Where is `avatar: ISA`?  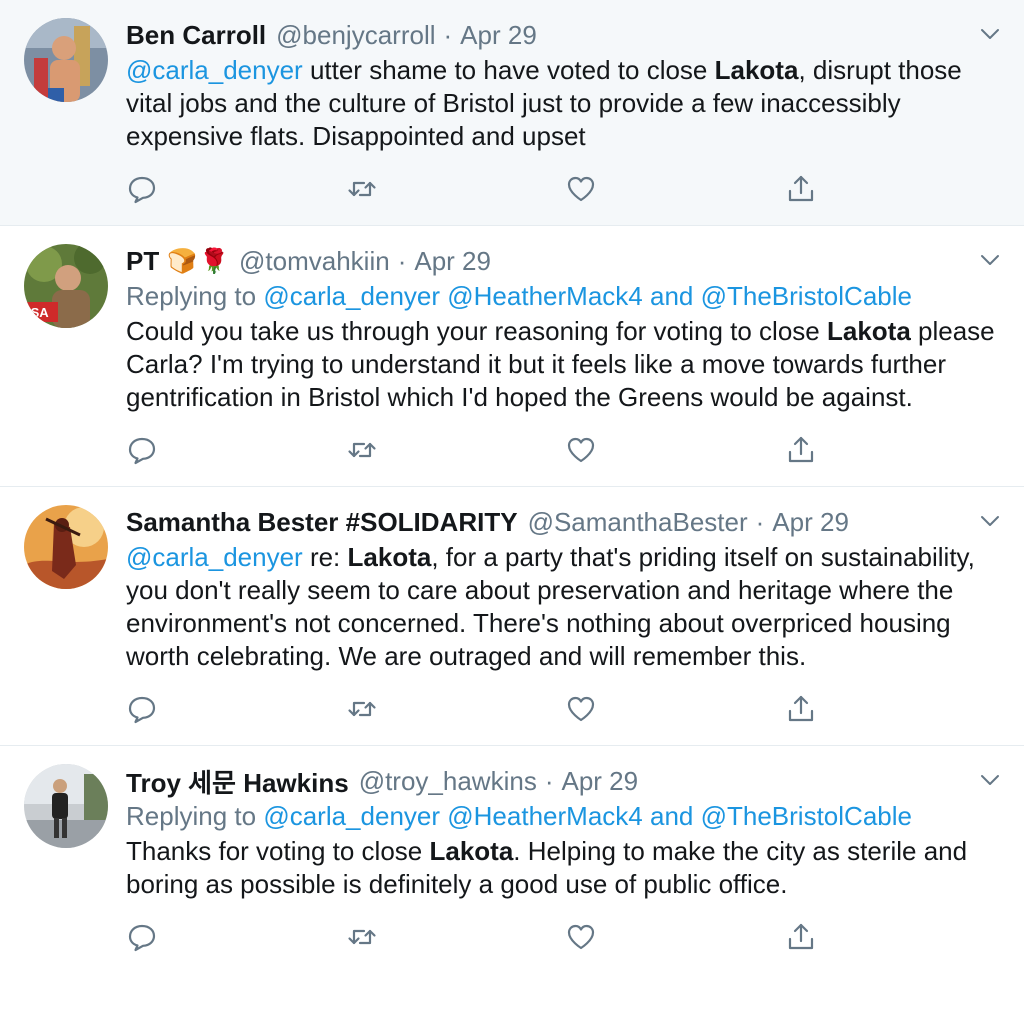
avatar: ISA is located at coordinates (66, 286).